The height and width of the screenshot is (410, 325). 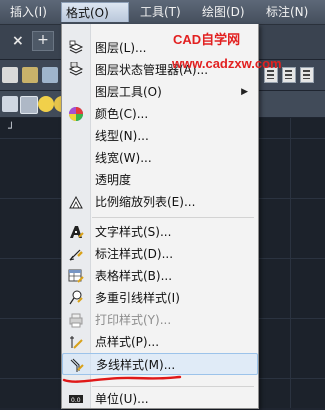 What do you see at coordinates (76, 342) in the screenshot?
I see `point-style-icon` at bounding box center [76, 342].